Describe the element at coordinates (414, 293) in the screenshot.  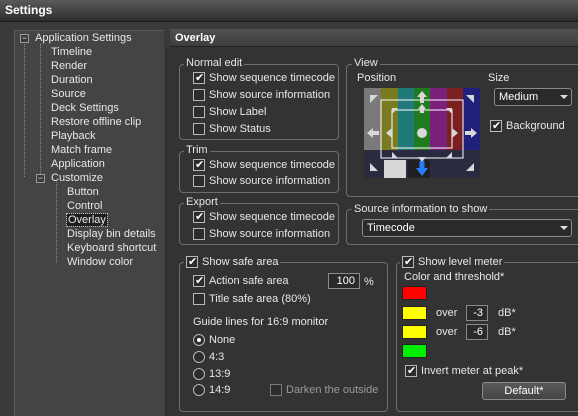
I see `red-color-swatch` at that location.